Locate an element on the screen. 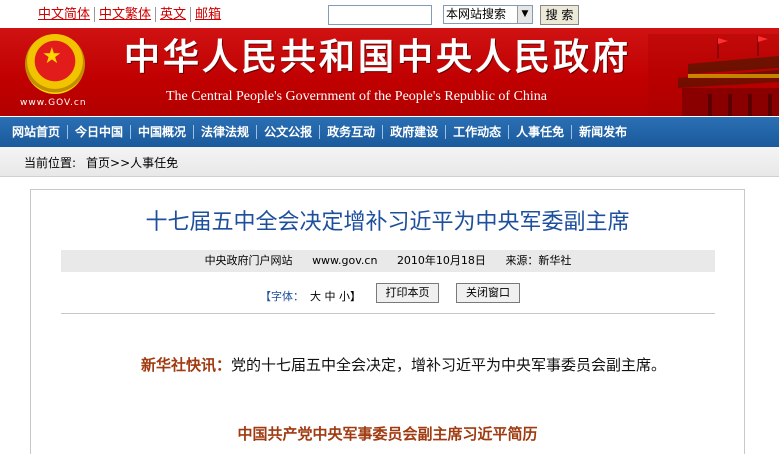 Image resolution: width=779 pixels, height=454 pixels. search-scope-select: 本网站搜索 ▼ is located at coordinates (488, 14).